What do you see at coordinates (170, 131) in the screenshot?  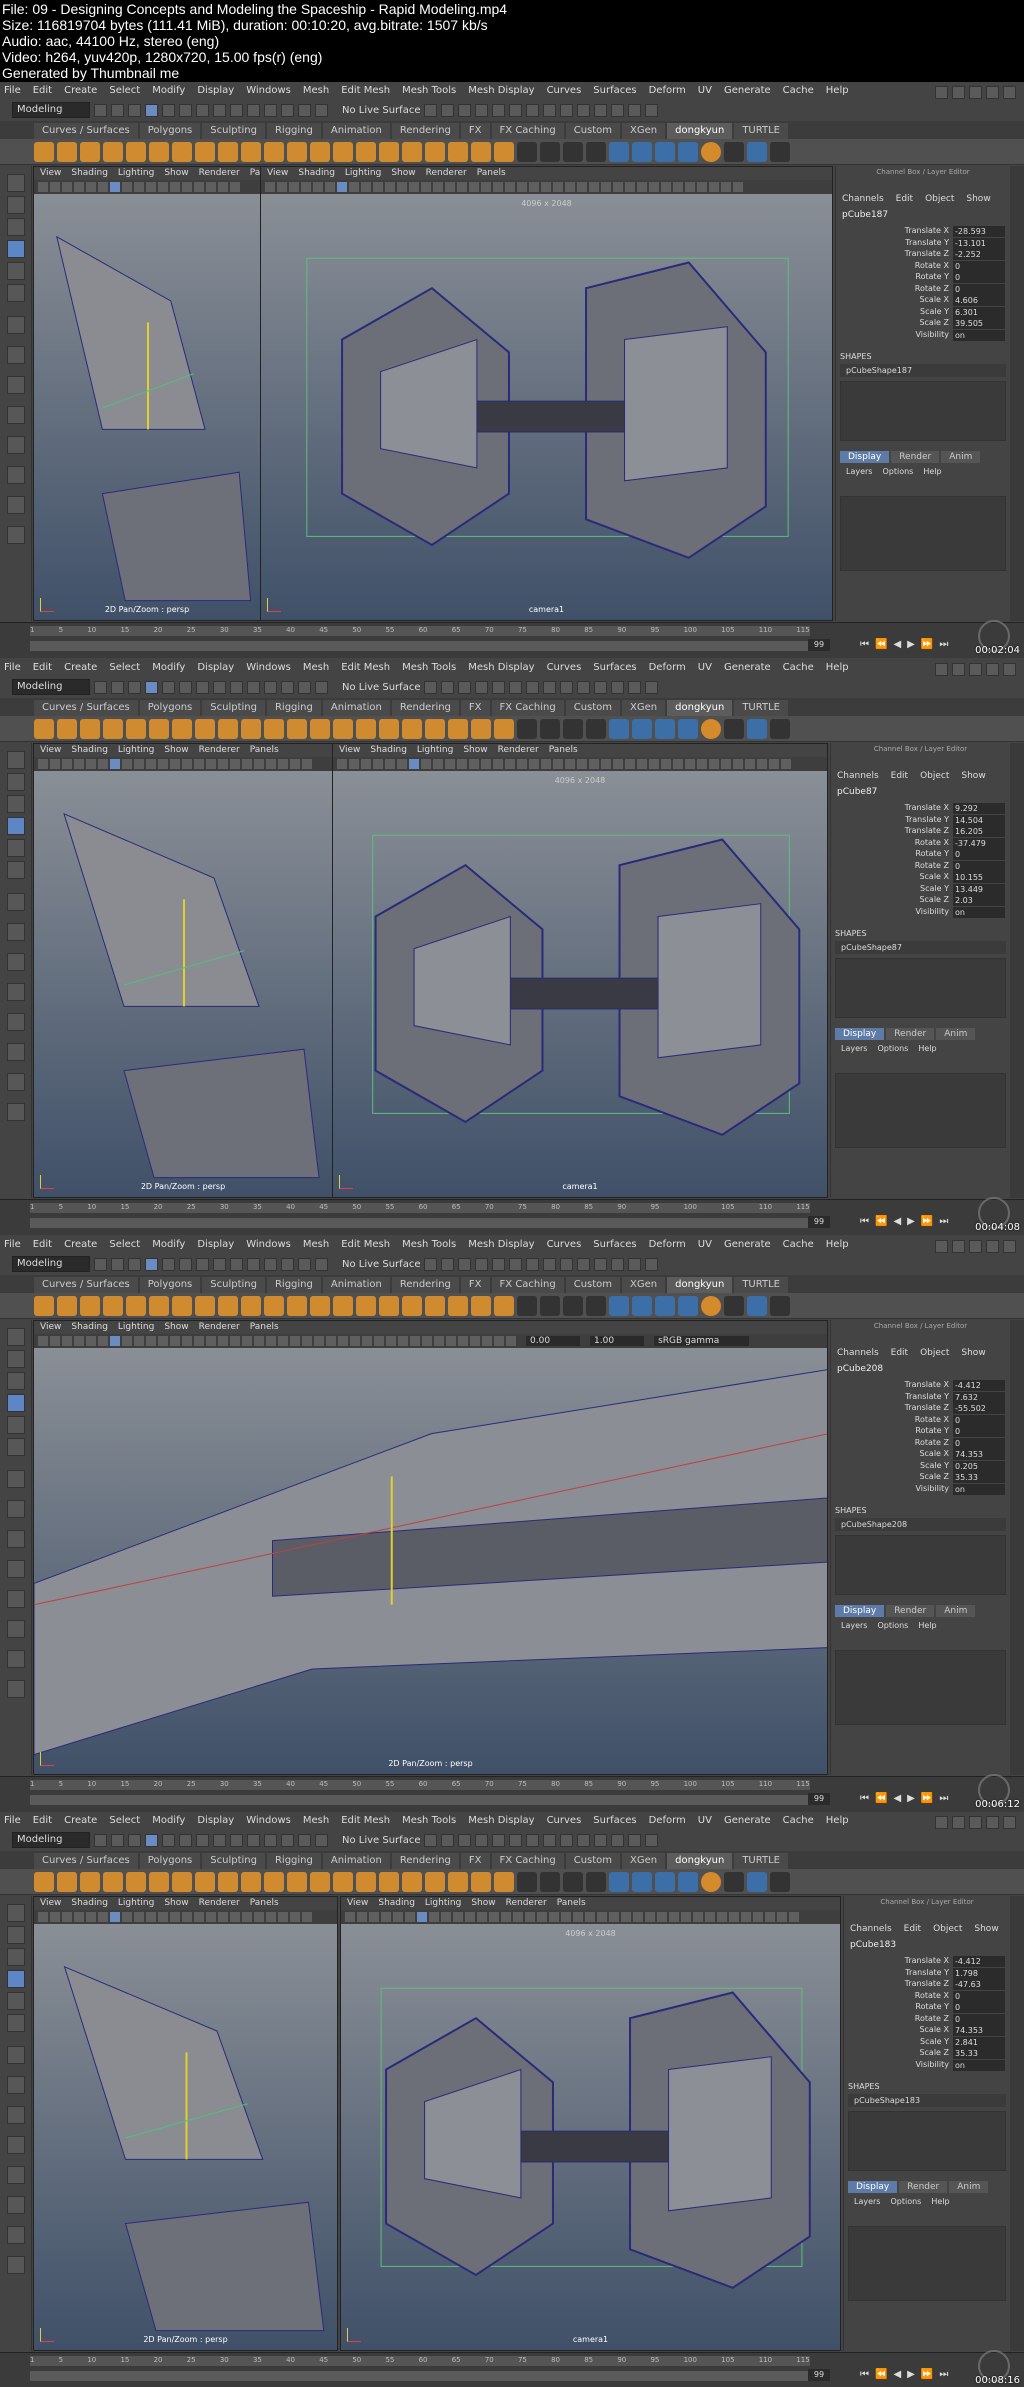 I see `shelf-tab: Polygons` at bounding box center [170, 131].